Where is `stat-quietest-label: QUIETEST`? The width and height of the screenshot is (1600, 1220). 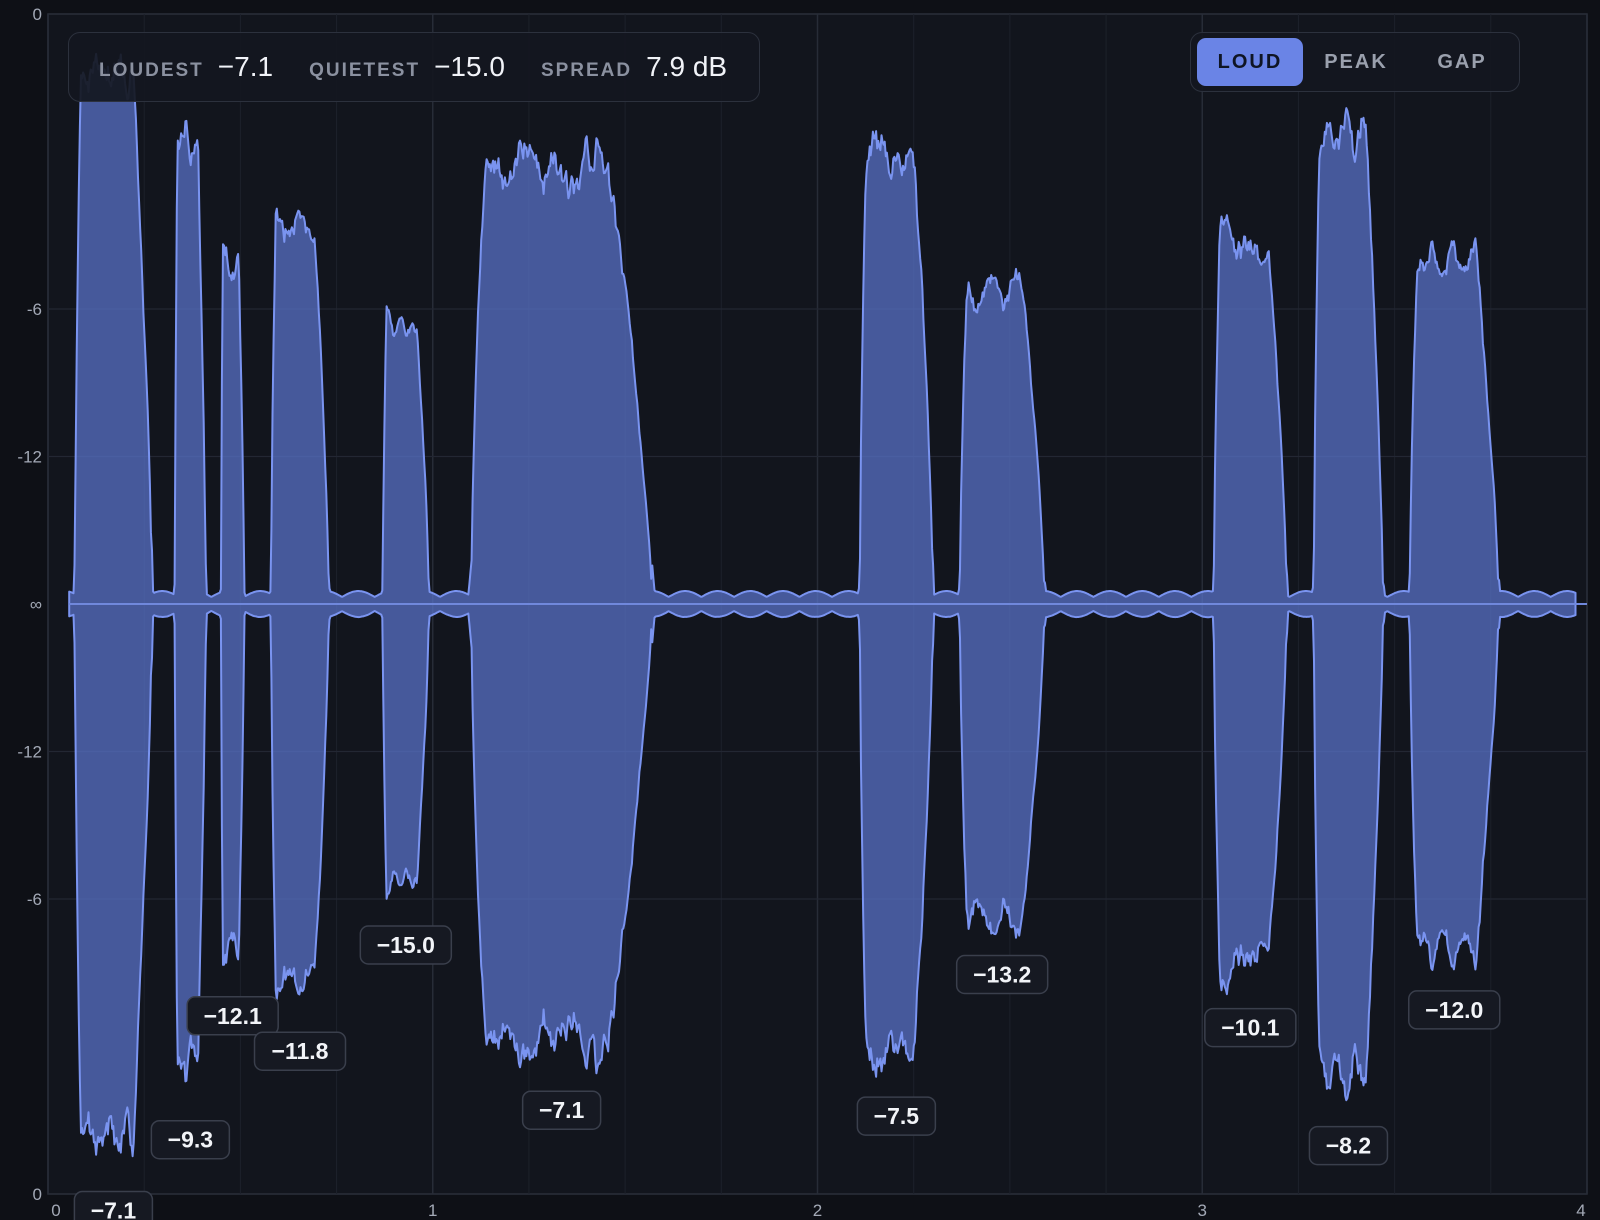 stat-quietest-label: QUIETEST is located at coordinates (365, 70).